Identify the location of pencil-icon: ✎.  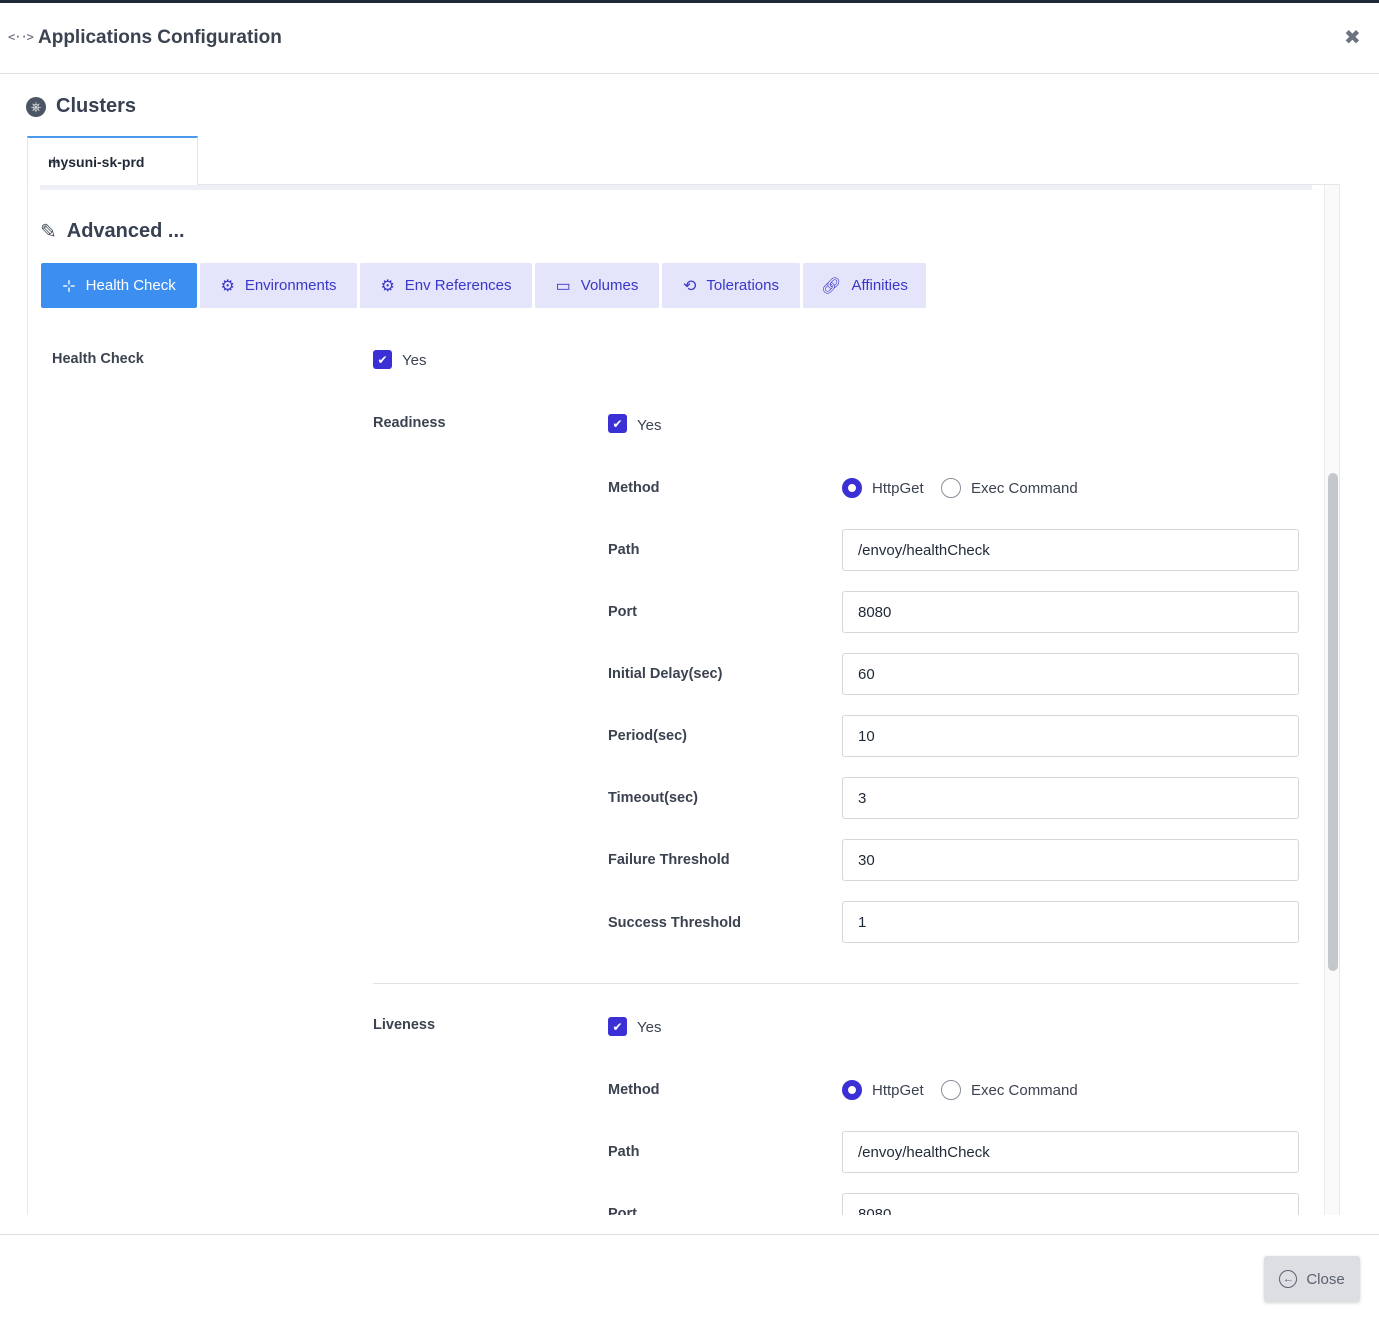
(48, 232).